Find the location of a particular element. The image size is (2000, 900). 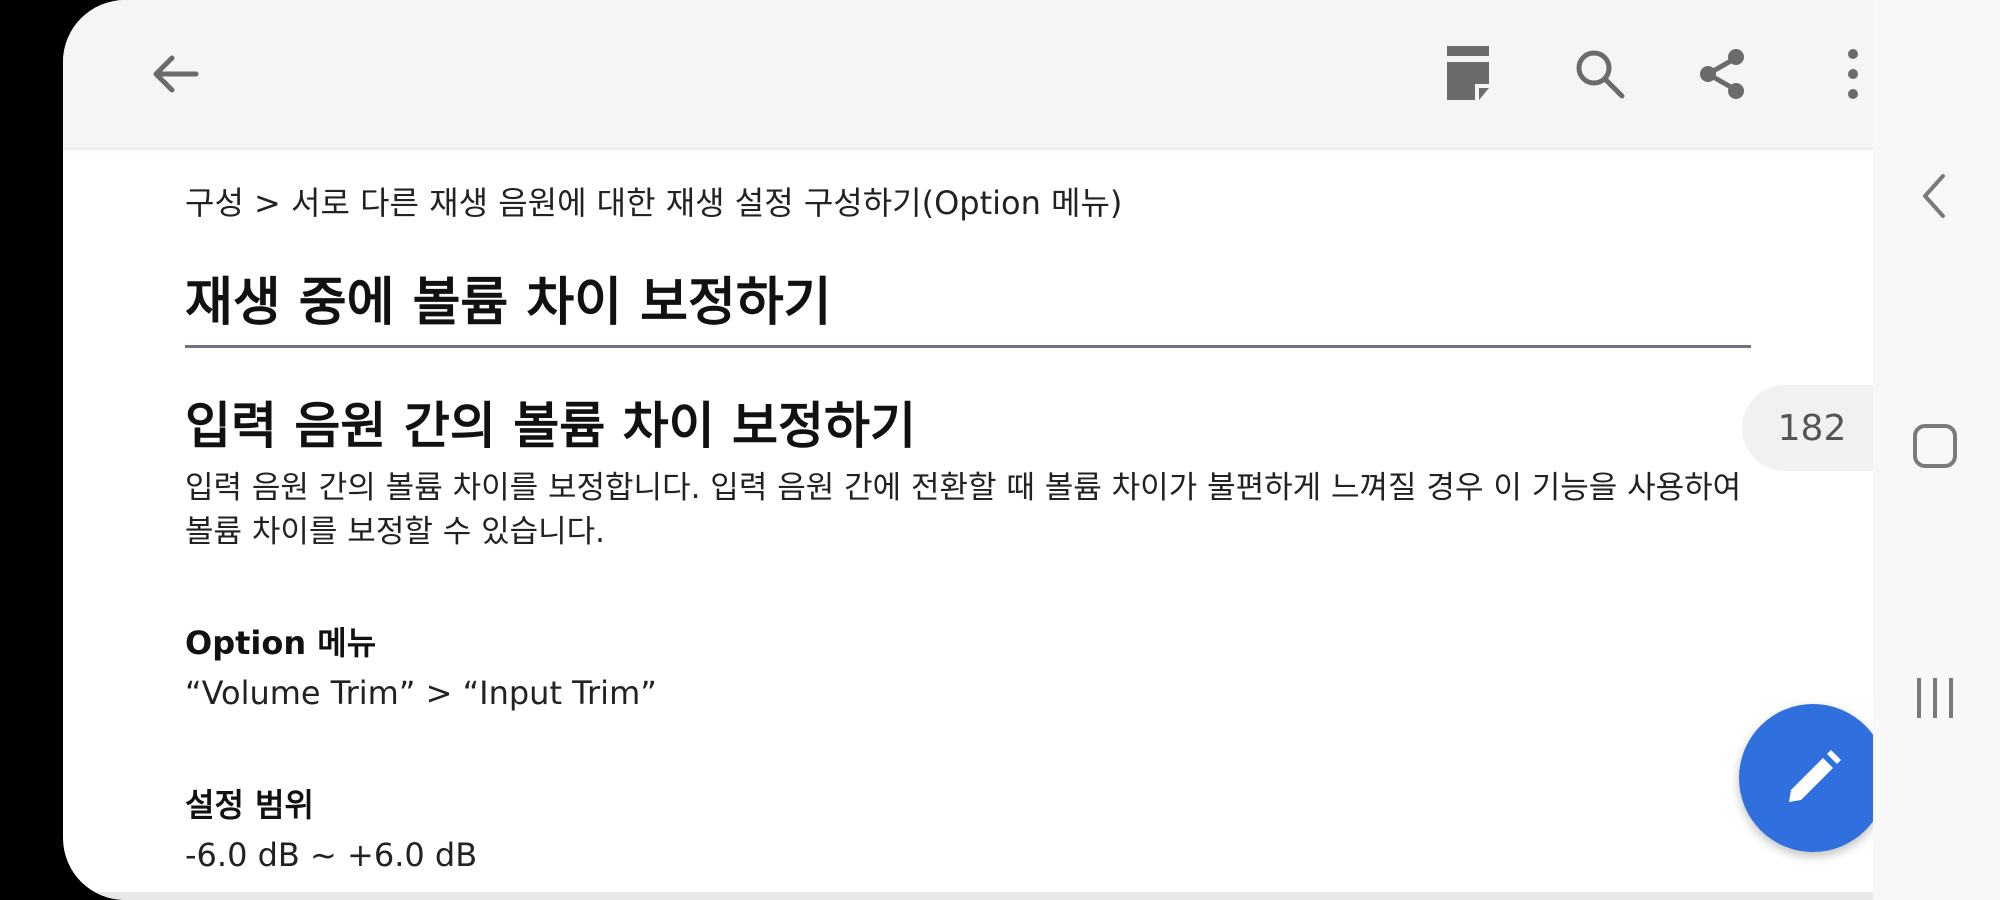

three-bars-icon is located at coordinates (1935, 698).